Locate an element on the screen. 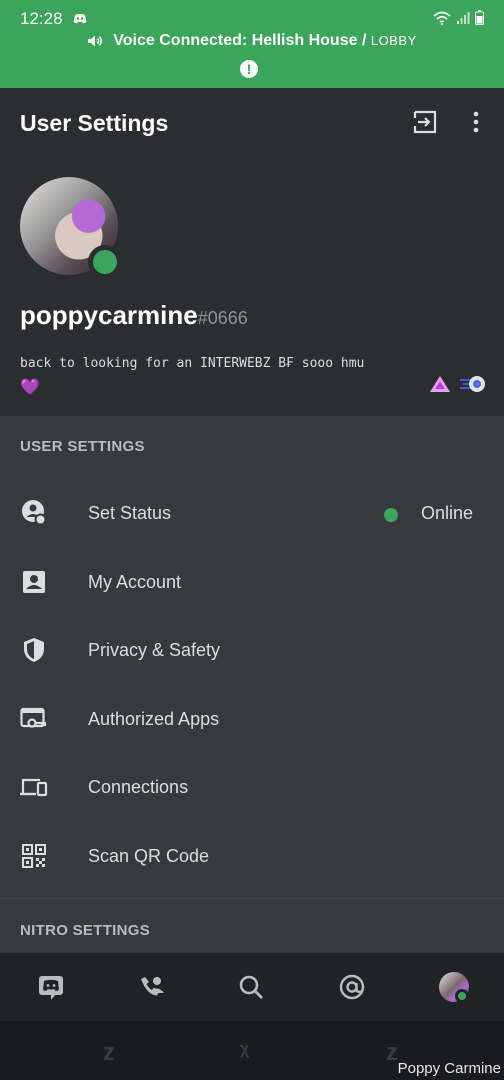 The image size is (504, 1080). more-icon is located at coordinates (476, 122).